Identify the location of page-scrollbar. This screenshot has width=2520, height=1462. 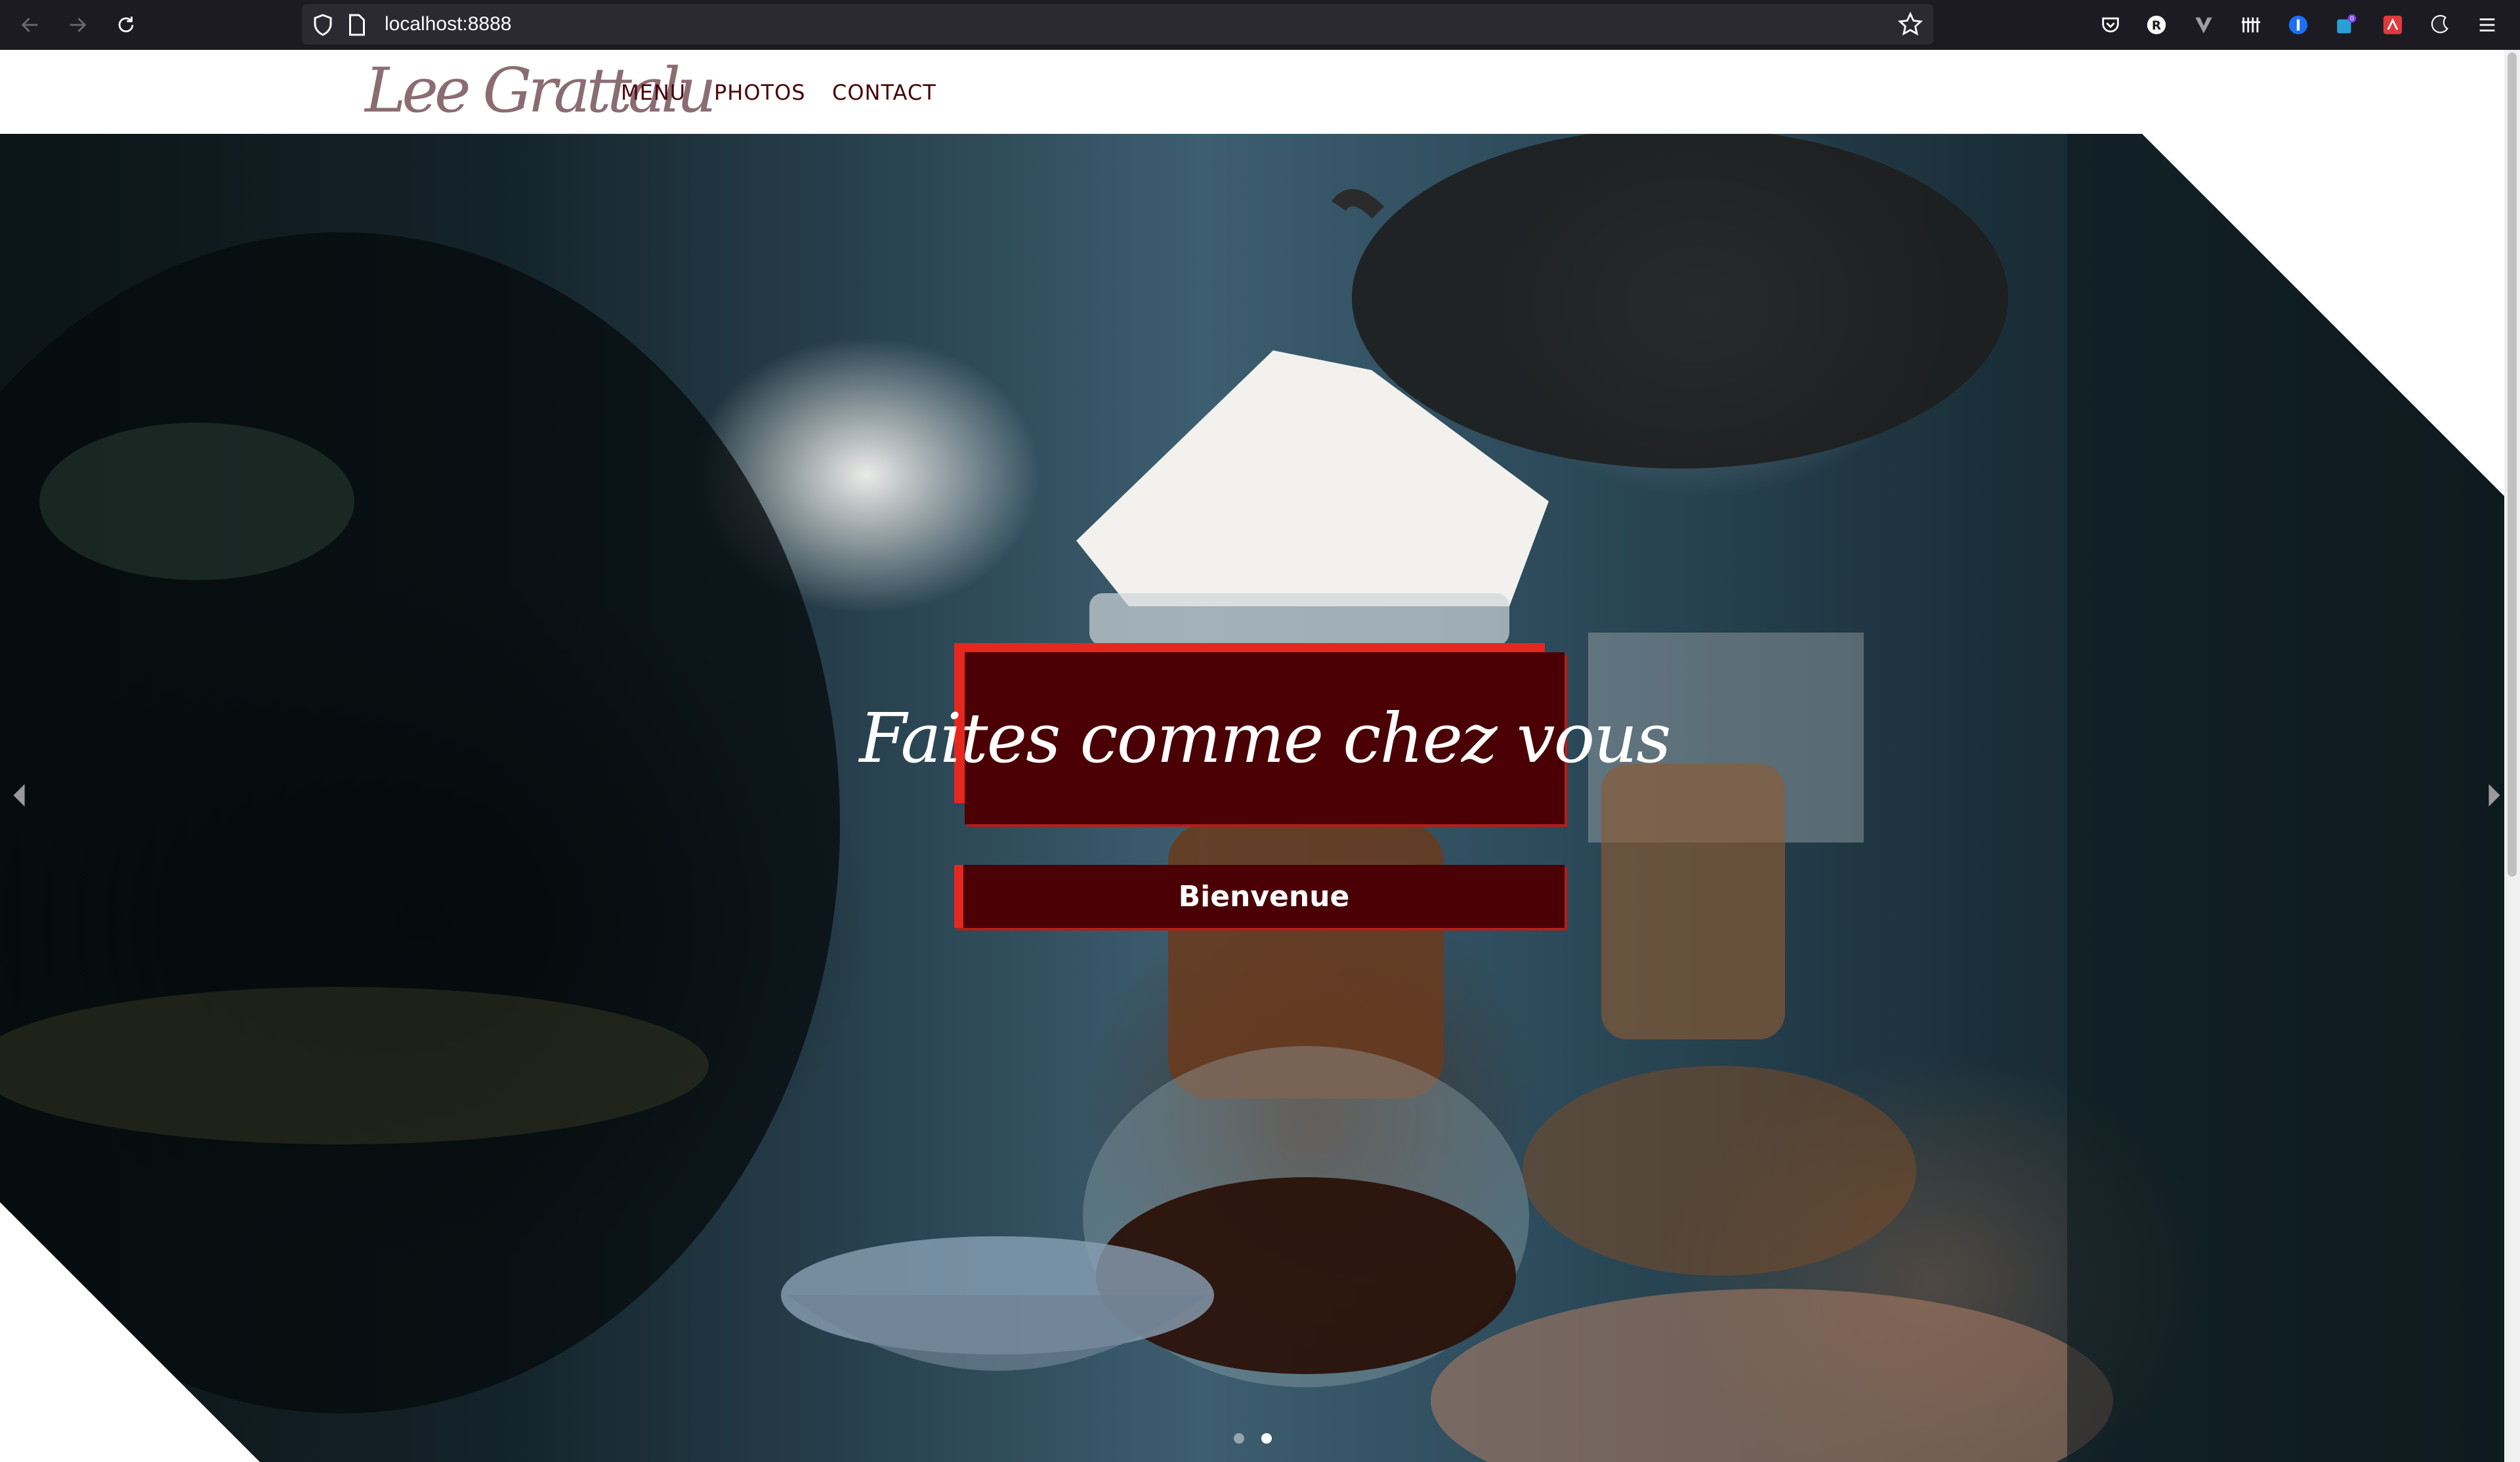
(2512, 756).